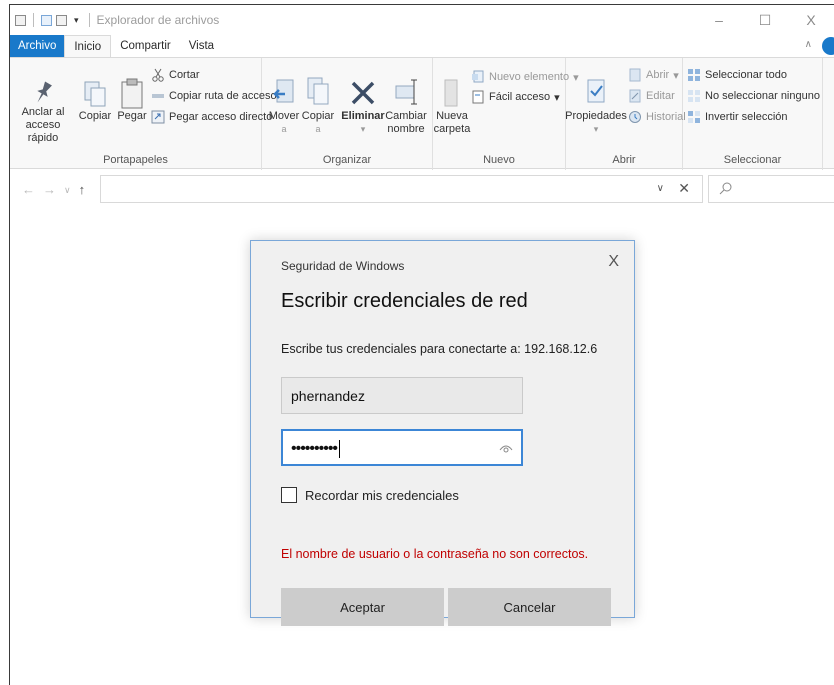  What do you see at coordinates (284, 116) in the screenshot?
I see `move-to-label-1: Mover` at bounding box center [284, 116].